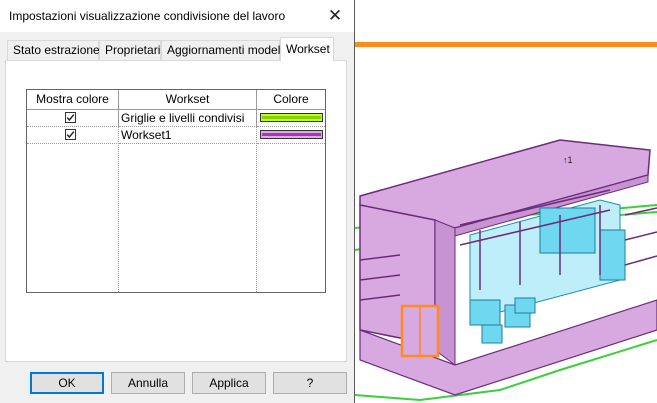 The height and width of the screenshot is (403, 657). I want to click on ok-button: OK, so click(67, 383).